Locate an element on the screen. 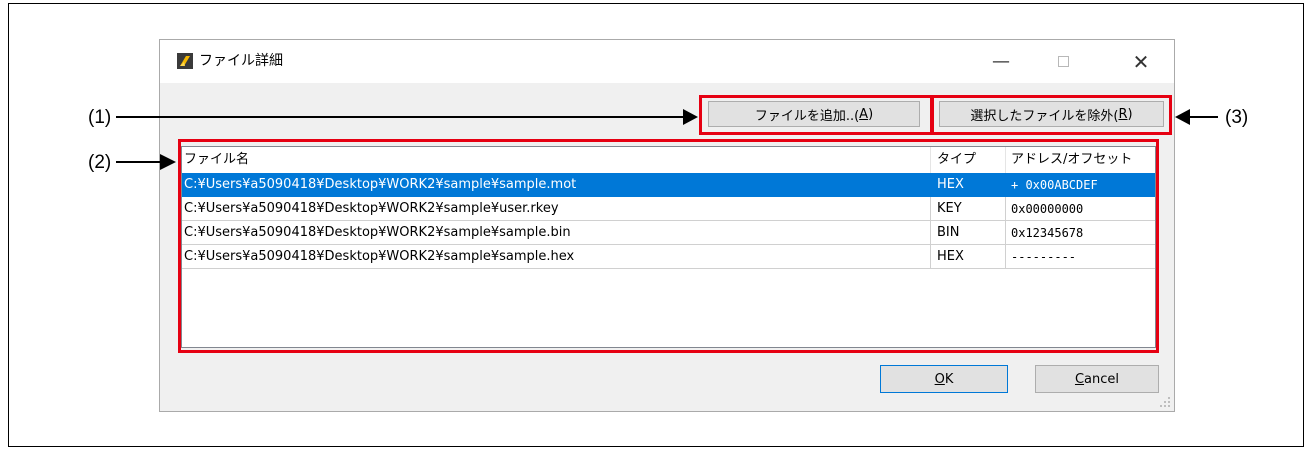 This screenshot has height=450, width=1309. highlight-add-file-button is located at coordinates (816, 115).